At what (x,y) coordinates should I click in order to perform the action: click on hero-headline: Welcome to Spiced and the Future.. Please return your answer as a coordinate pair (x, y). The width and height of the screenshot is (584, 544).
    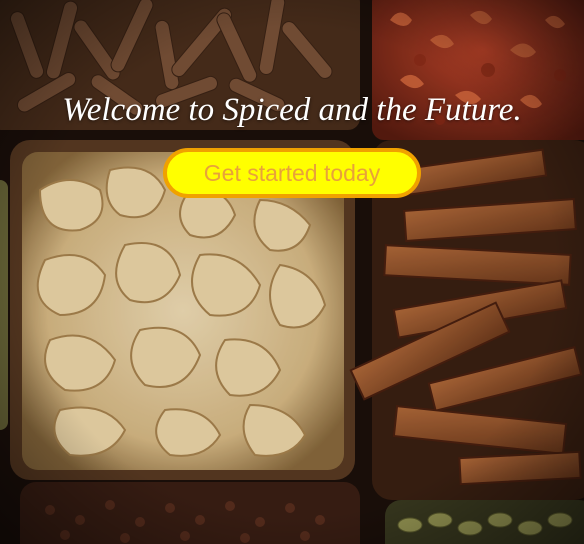
    Looking at the image, I should click on (292, 110).